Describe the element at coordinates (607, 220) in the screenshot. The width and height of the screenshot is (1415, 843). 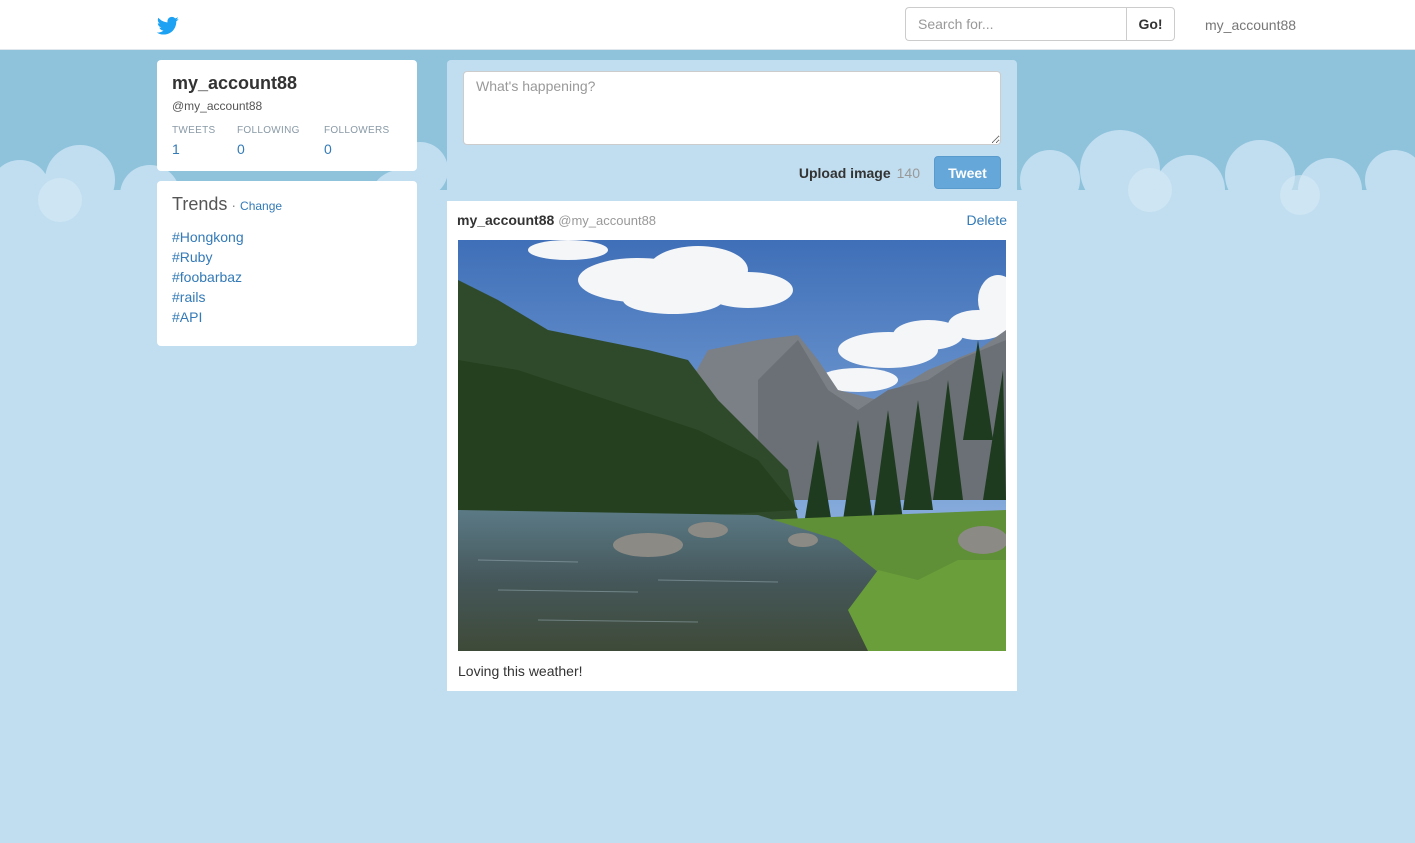
I see `tweet-author-handle: @my_account88` at that location.